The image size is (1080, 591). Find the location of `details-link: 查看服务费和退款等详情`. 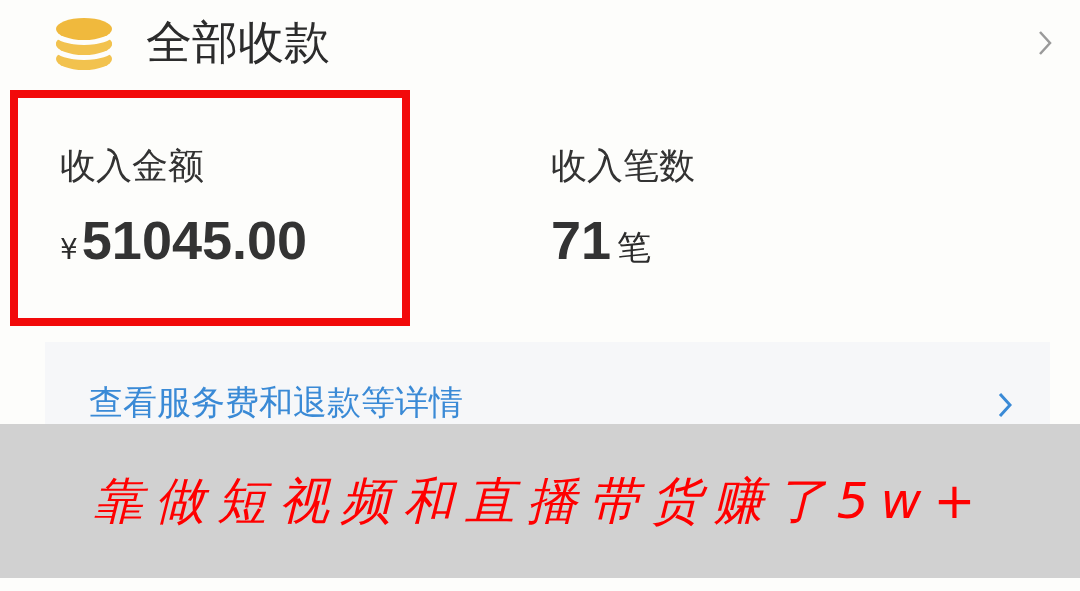

details-link: 查看服务费和退款等详情 is located at coordinates (276, 403).